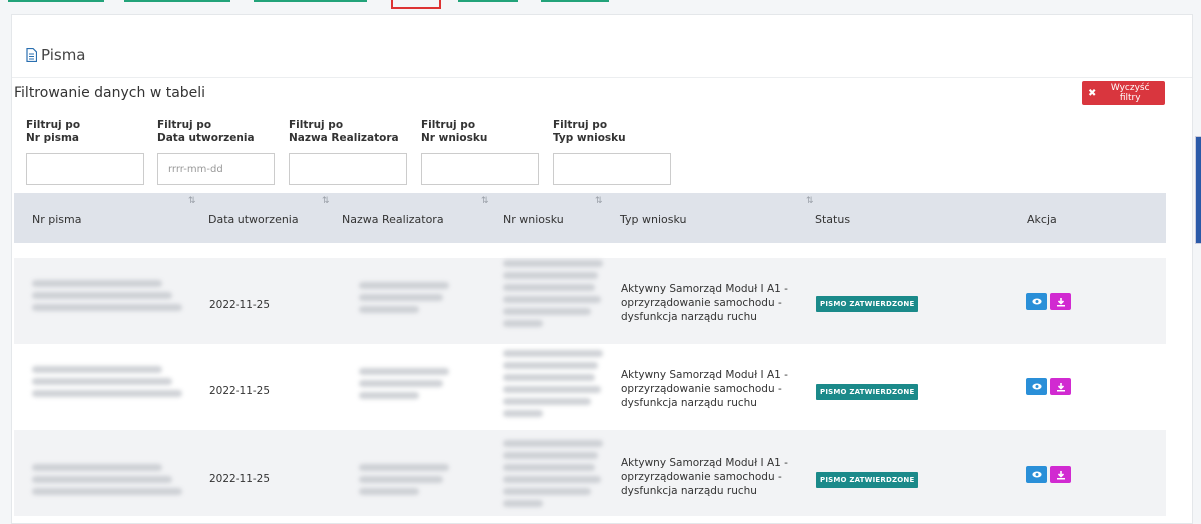 The image size is (1201, 524). I want to click on filter-nr-wniosku: Filtruj po Nr wniosku, so click(481, 152).